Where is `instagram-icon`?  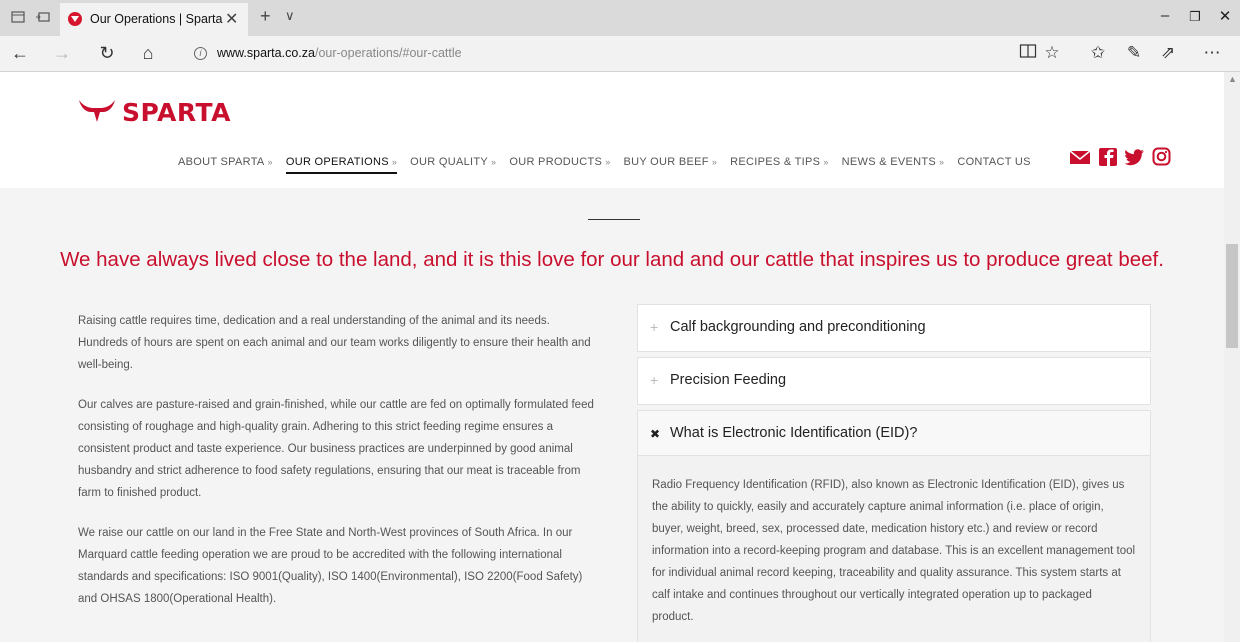 instagram-icon is located at coordinates (1162, 157).